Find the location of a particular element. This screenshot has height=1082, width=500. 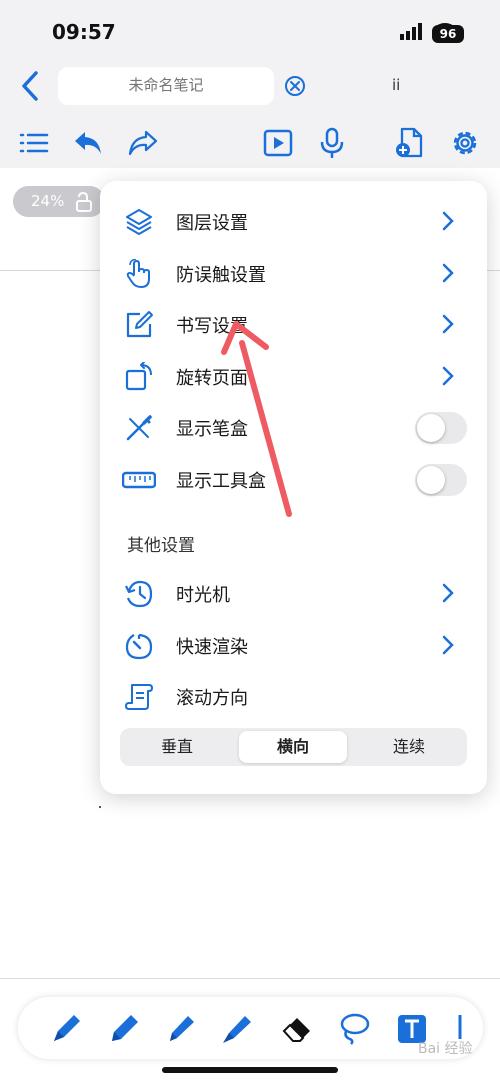

menu-item-rotate-page: 旋转页面 is located at coordinates (293, 376).